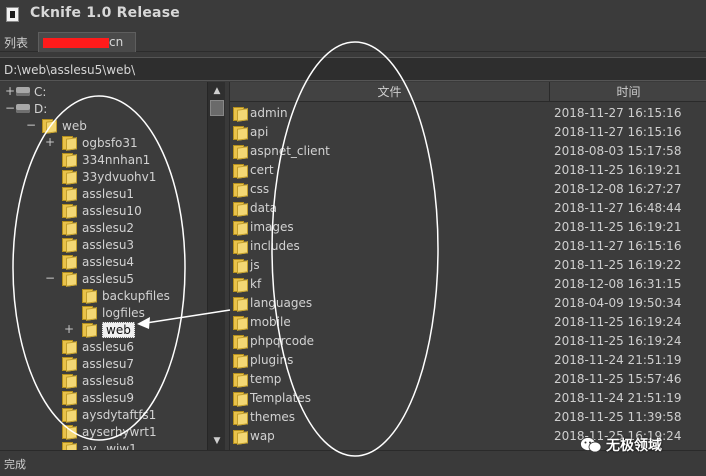 The width and height of the screenshot is (706, 476). I want to click on tree-item-label: C:, so click(40, 91).